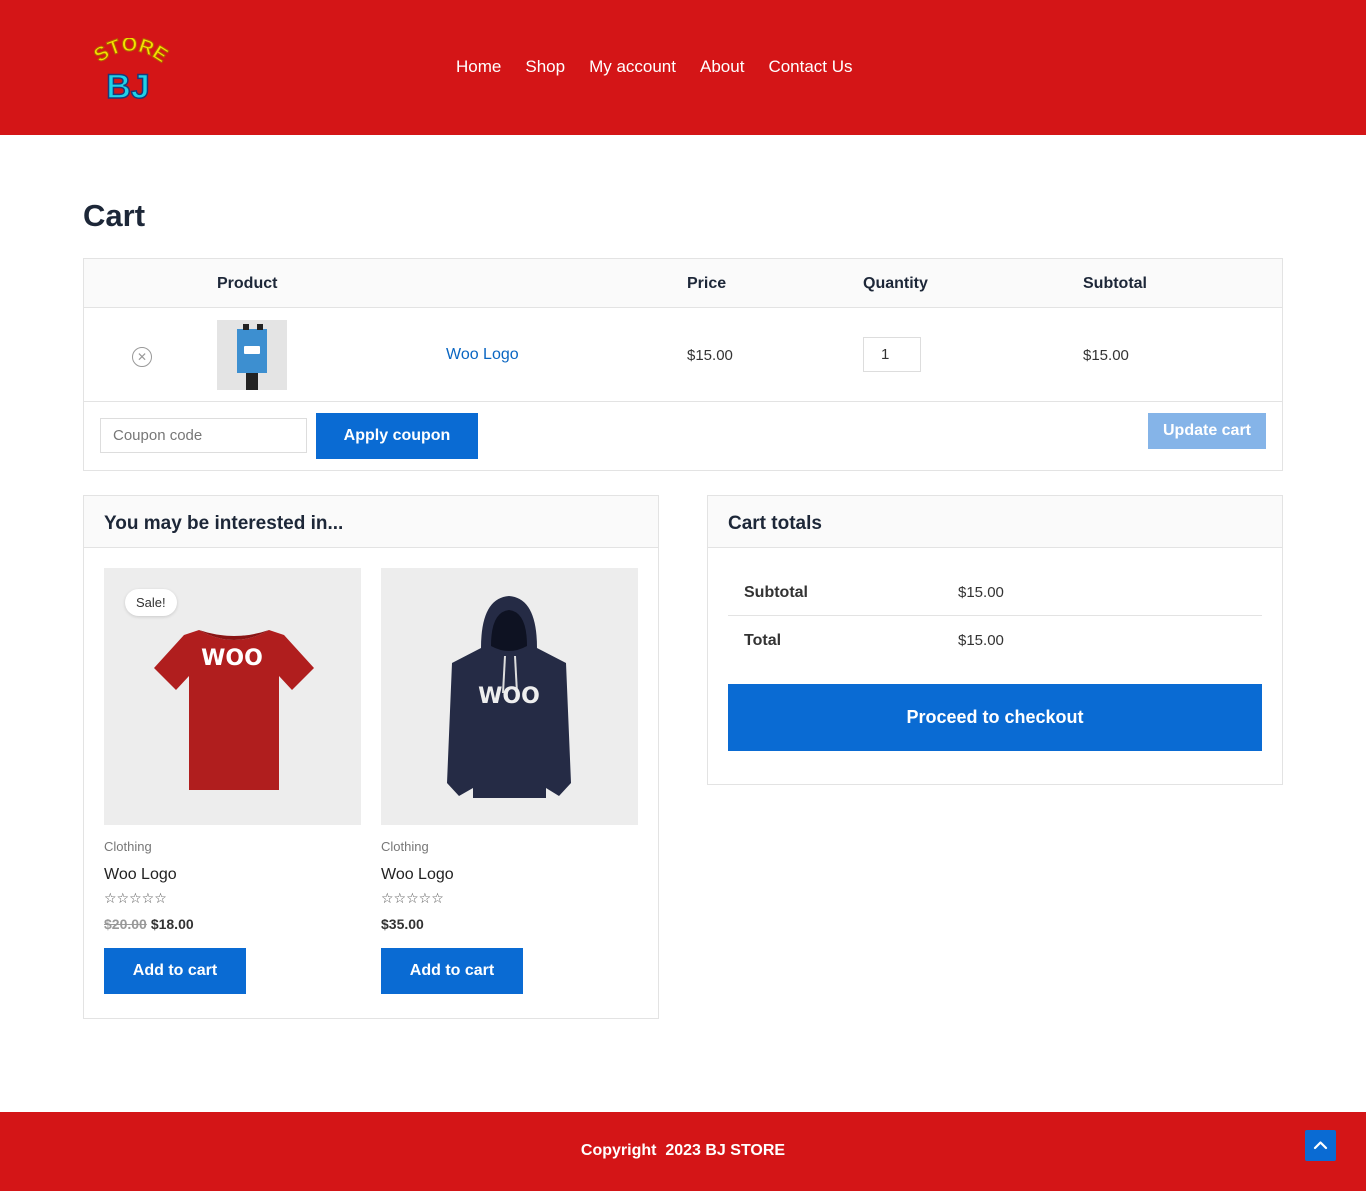 Image resolution: width=1366 pixels, height=1191 pixels. What do you see at coordinates (397, 436) in the screenshot?
I see `apply-coupon-button: Apply coupon` at bounding box center [397, 436].